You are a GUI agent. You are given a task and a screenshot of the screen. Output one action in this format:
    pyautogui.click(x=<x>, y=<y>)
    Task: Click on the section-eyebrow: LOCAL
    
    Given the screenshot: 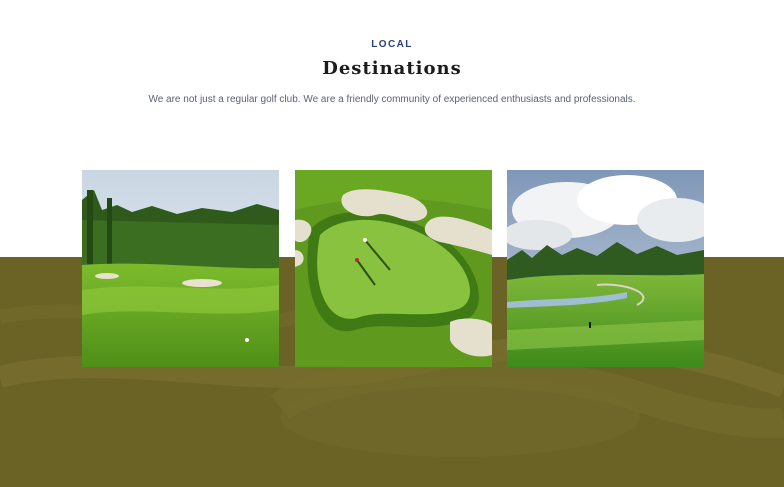 What is the action you would take?
    pyautogui.click(x=392, y=44)
    